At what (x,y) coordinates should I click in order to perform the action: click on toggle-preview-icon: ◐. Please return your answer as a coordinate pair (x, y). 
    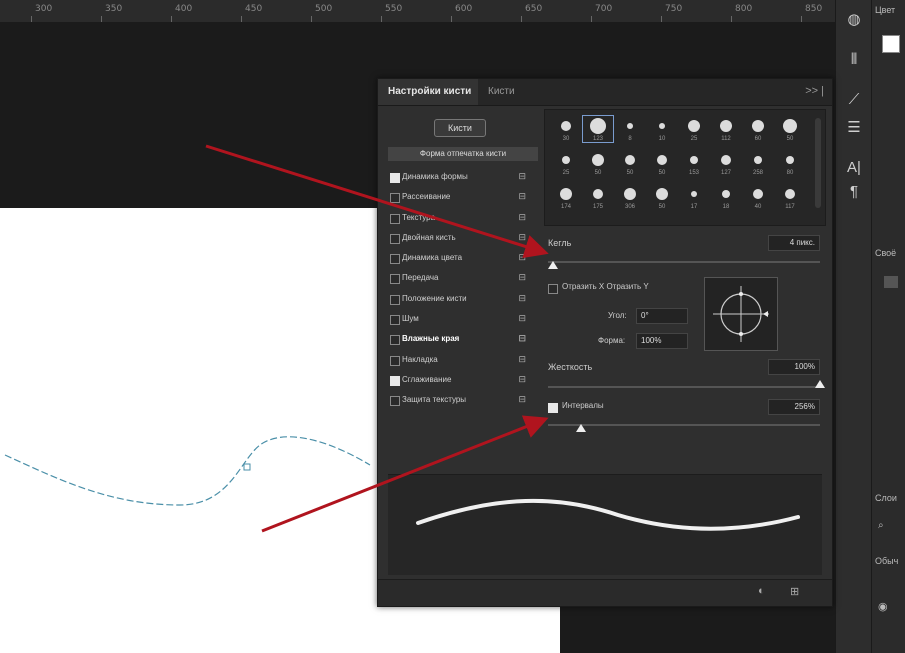
    Looking at the image, I should click on (761, 591).